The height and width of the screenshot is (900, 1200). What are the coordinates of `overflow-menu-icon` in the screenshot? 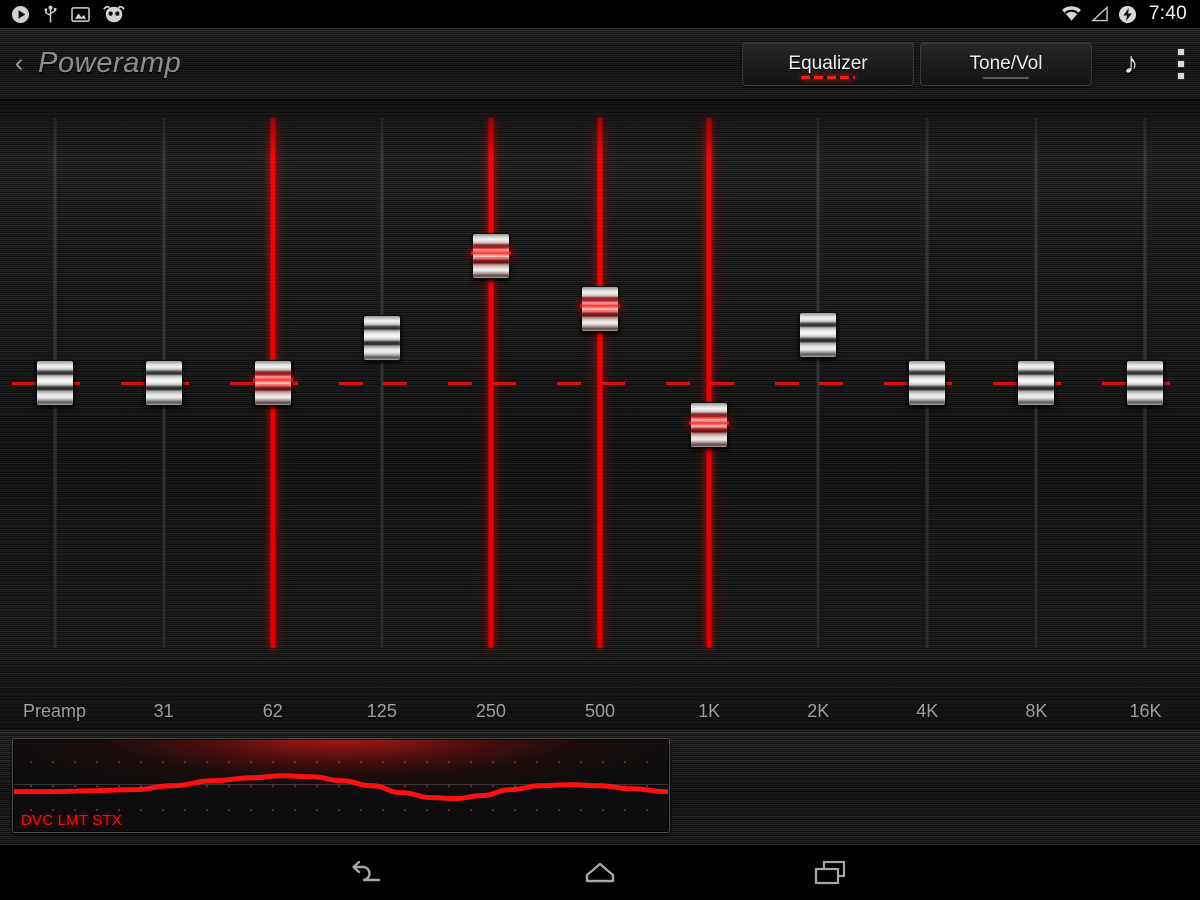 It's located at (1181, 64).